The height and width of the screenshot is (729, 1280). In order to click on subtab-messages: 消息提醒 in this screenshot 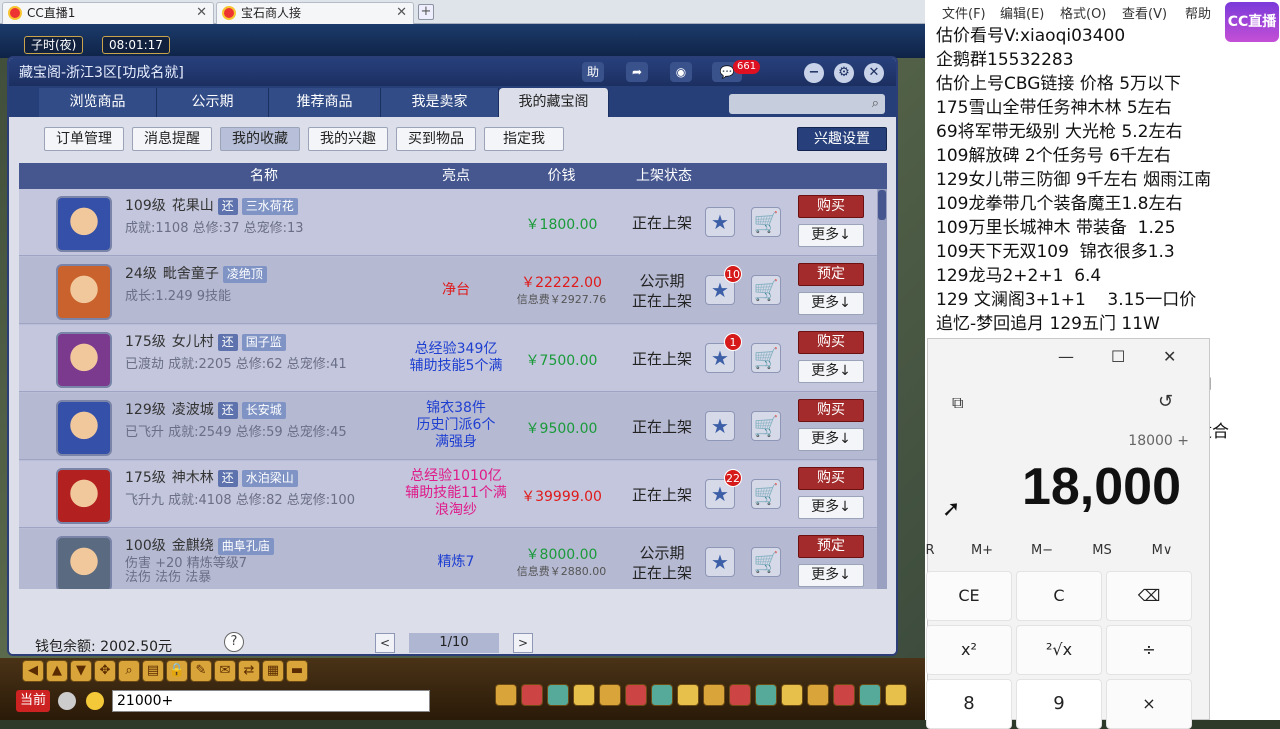, I will do `click(172, 139)`.